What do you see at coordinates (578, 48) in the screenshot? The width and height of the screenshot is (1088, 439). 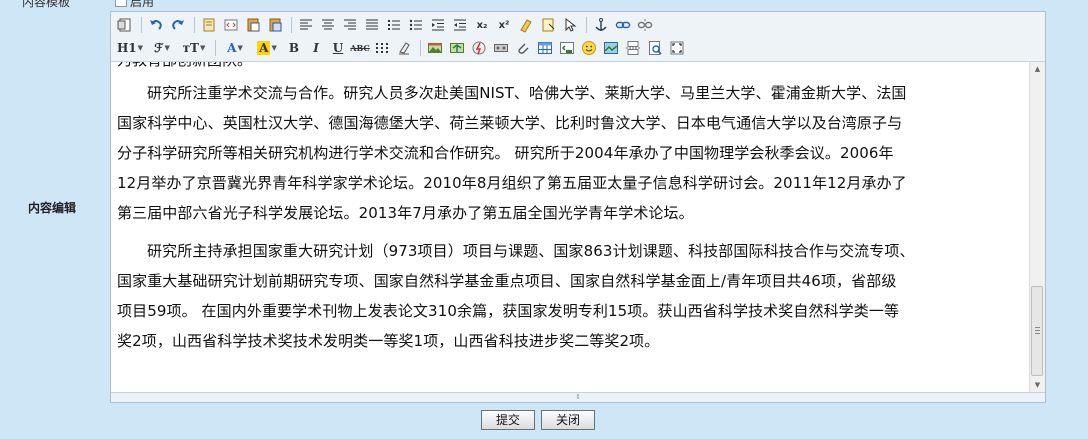 I see `toolbar-row-2: H1 ▼ ℱ ▼ тT ▼ A ▼ A ▼ B I U ABC` at bounding box center [578, 48].